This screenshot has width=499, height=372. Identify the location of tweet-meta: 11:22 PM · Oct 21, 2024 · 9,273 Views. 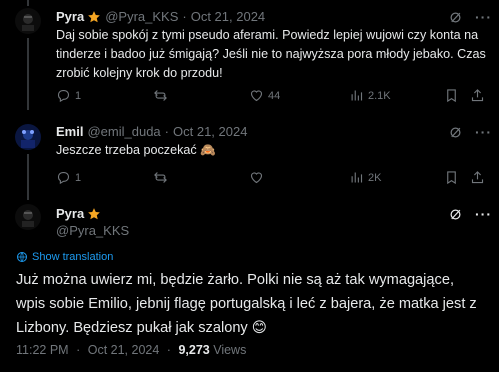
(131, 350).